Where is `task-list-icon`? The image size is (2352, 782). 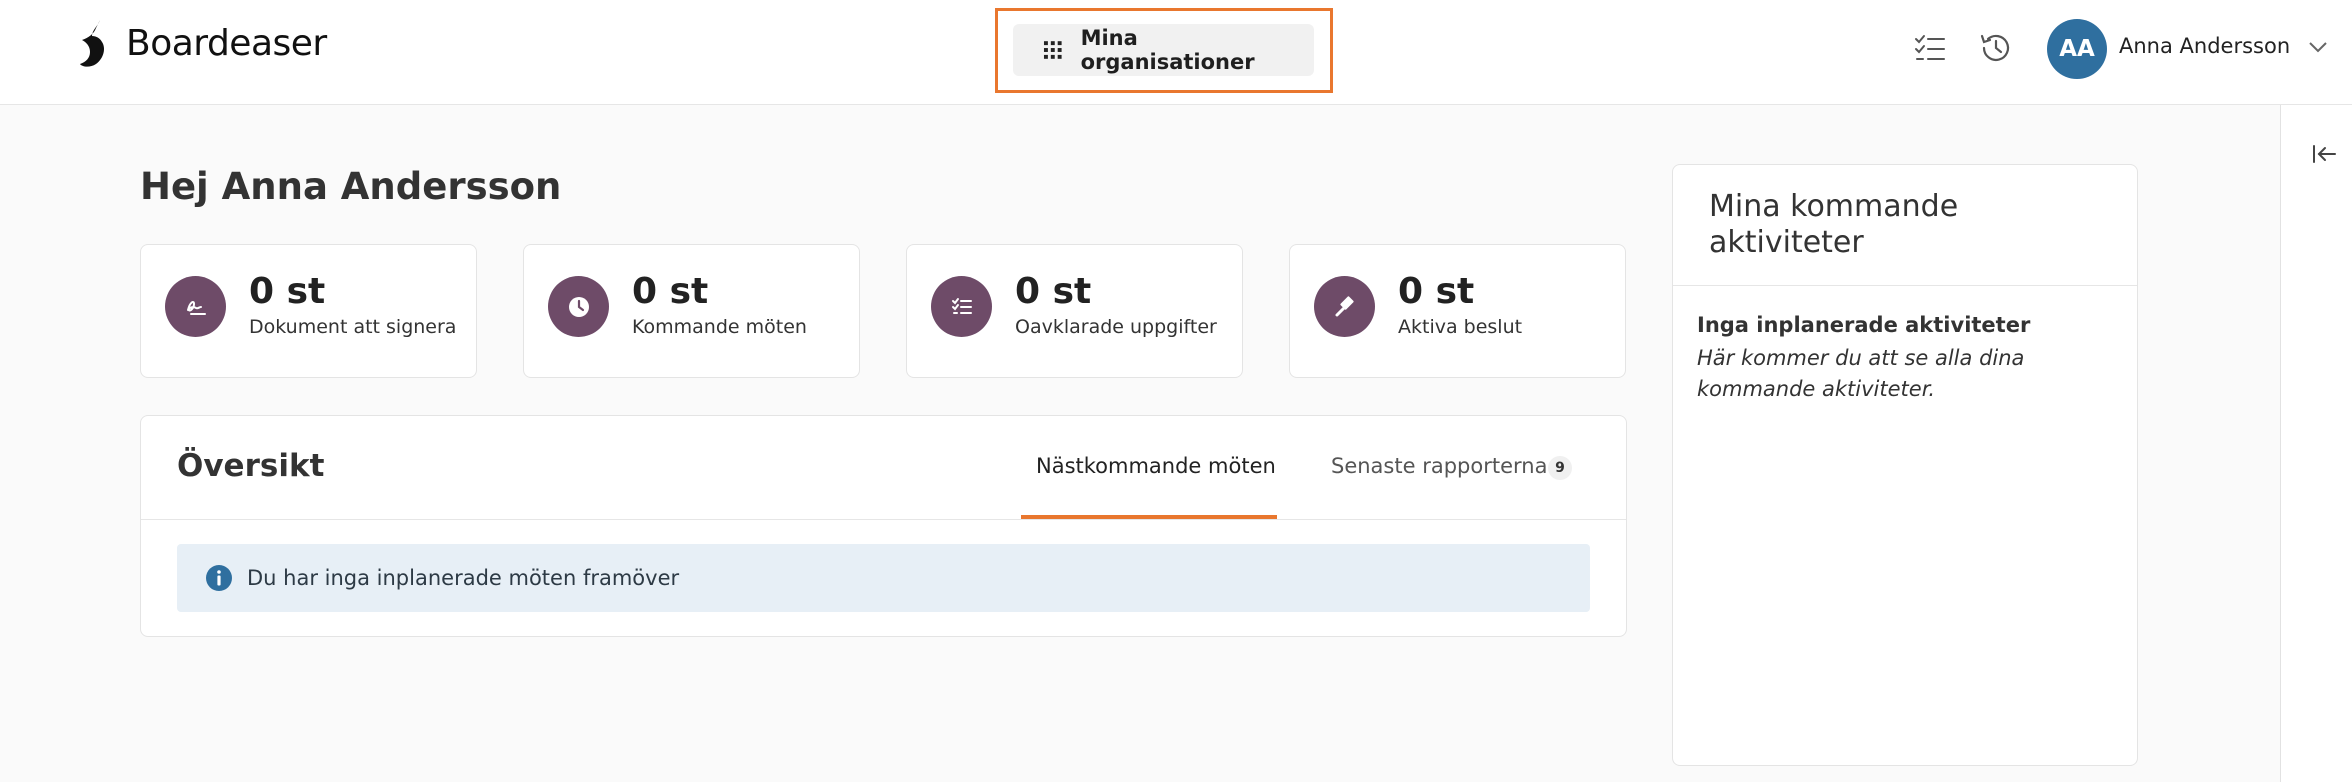 task-list-icon is located at coordinates (1930, 48).